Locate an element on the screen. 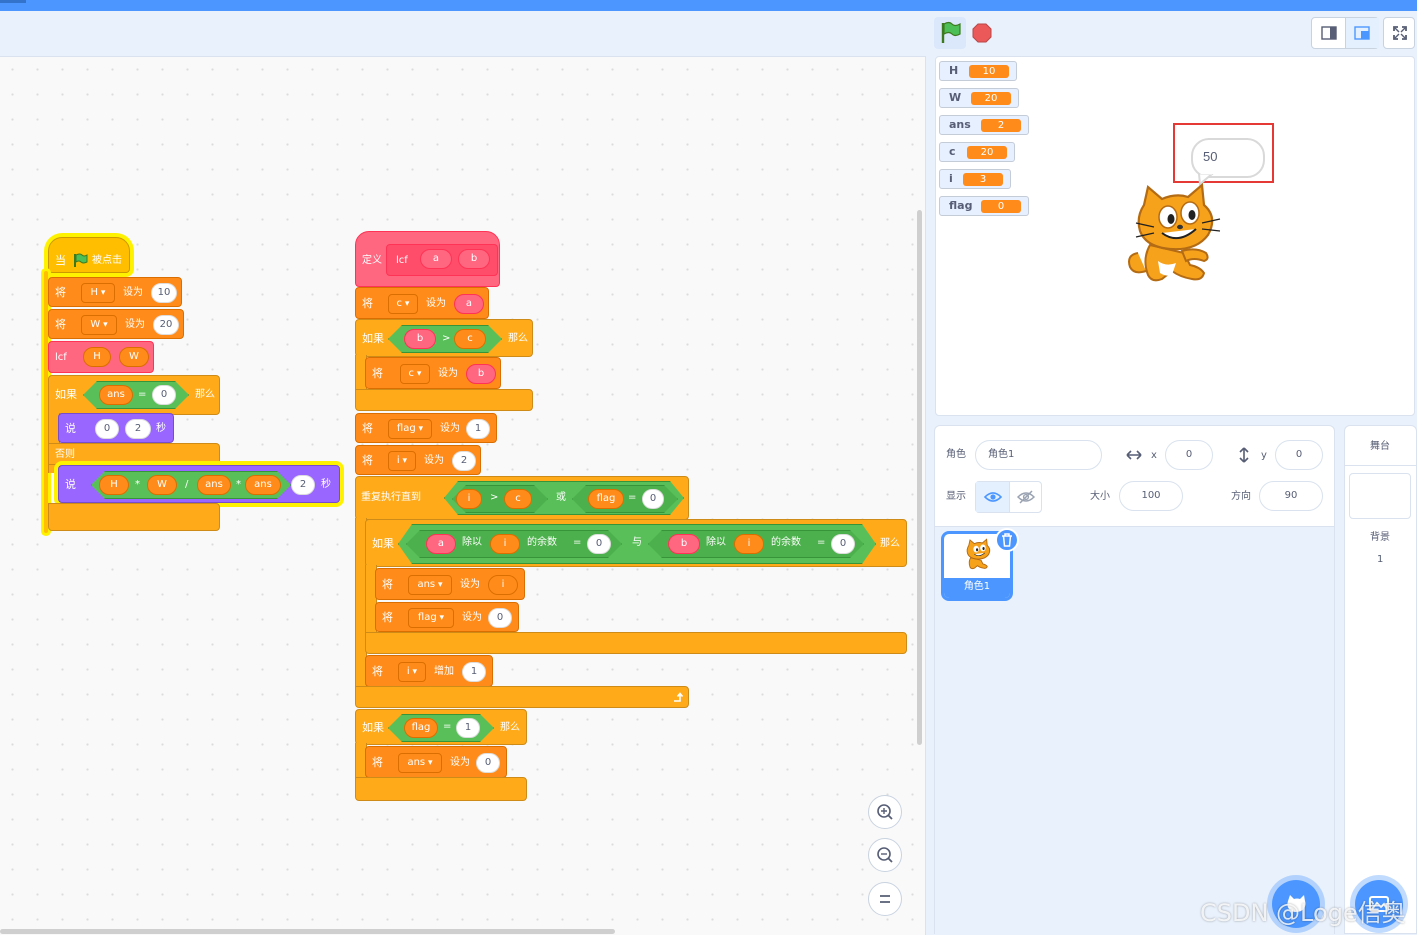  set-c-a-block: 将 c 设为 a is located at coordinates (422, 303).